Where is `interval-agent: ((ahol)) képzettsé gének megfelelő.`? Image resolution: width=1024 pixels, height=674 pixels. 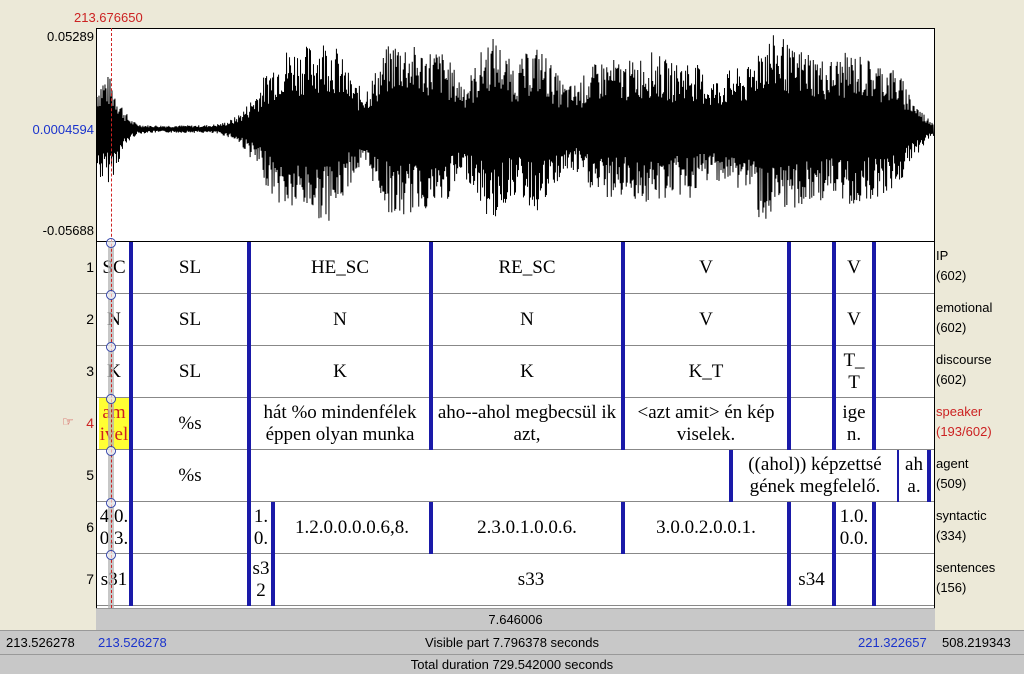 interval-agent: ((ahol)) képzettsé gének megfelelő. is located at coordinates (815, 475).